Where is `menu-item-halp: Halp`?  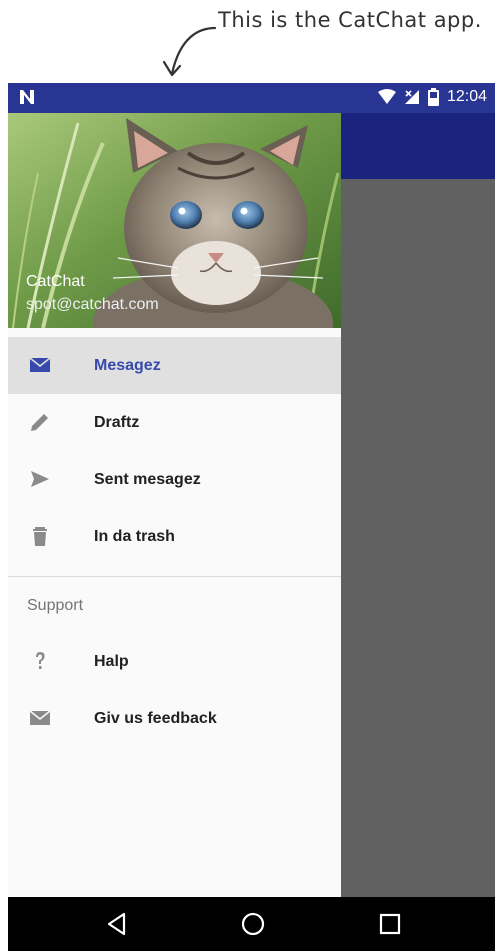
menu-item-halp: Halp is located at coordinates (174, 661).